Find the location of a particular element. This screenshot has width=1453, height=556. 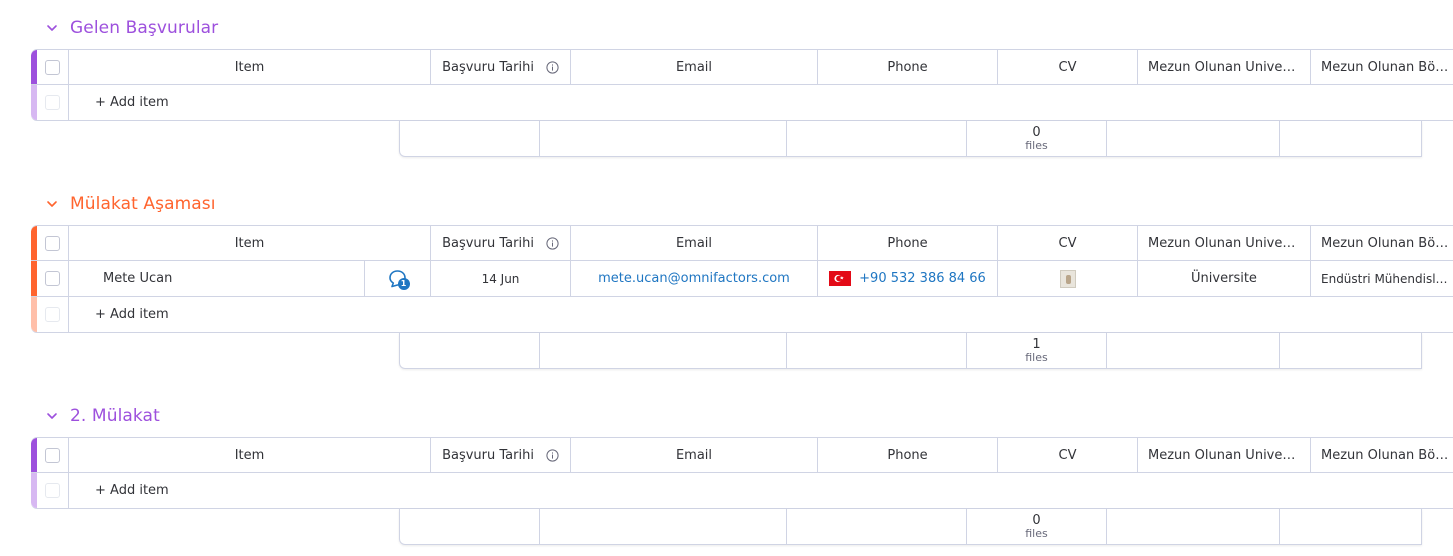

group-header: Mülakat Aşaması is located at coordinates (129, 204).